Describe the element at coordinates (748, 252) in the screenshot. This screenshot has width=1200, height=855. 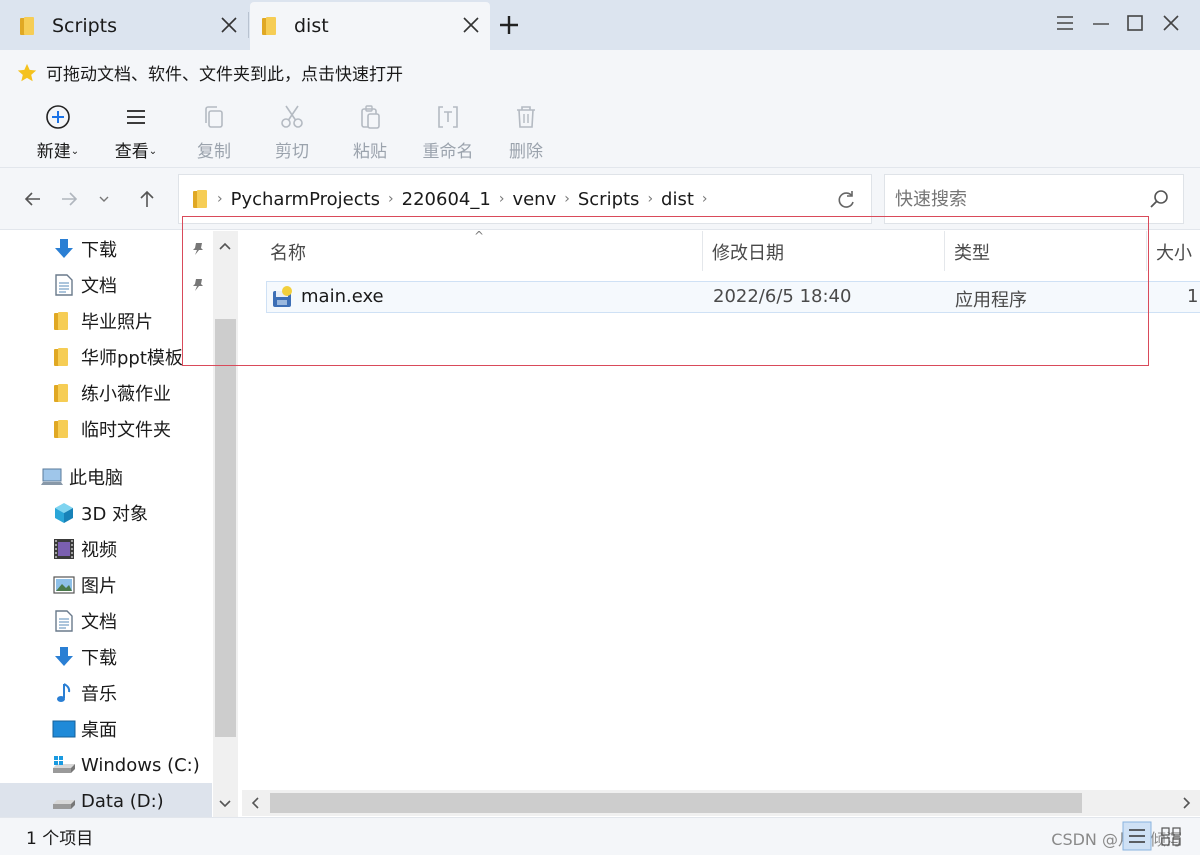
I see `column-date-modified: 修改日期` at that location.